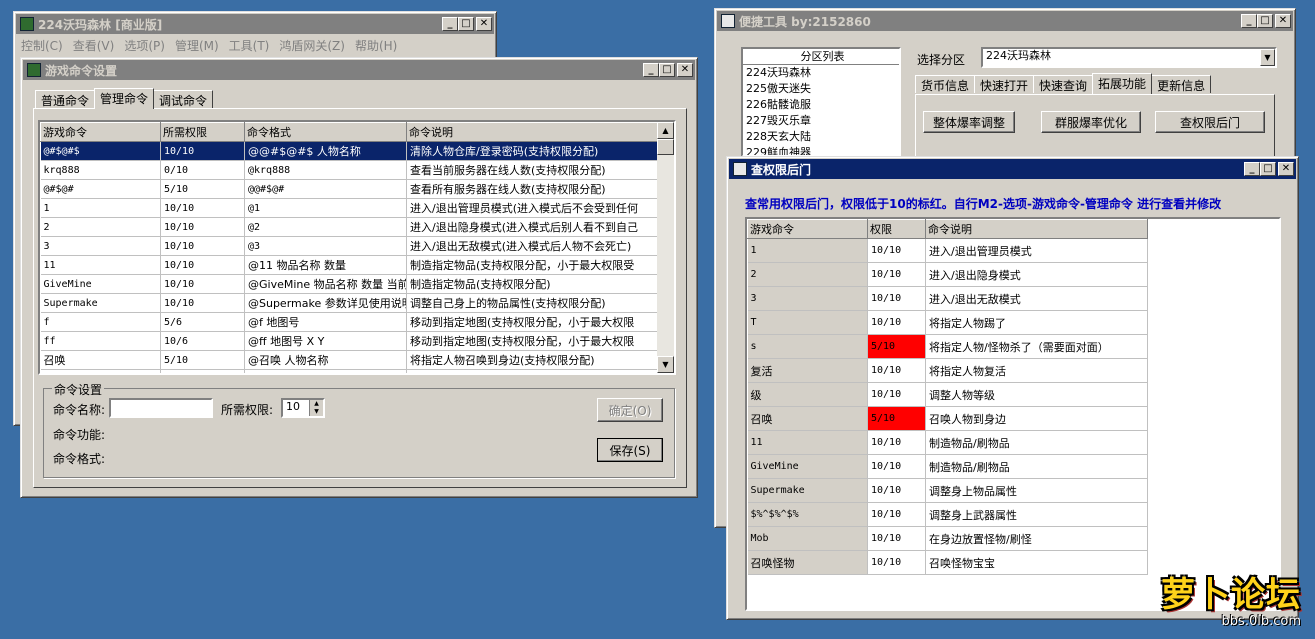  What do you see at coordinates (1122, 83) in the screenshot?
I see `tab-extensions: 拓展功能` at bounding box center [1122, 83].